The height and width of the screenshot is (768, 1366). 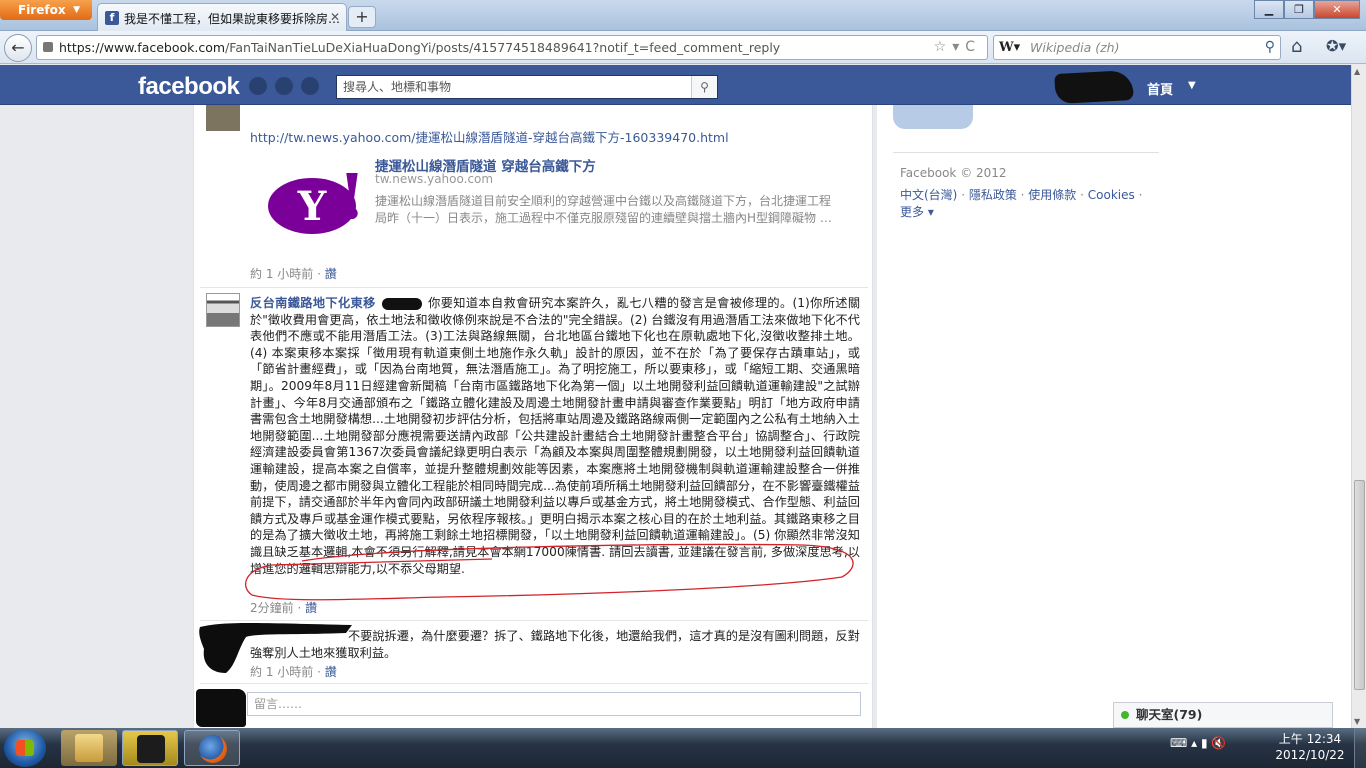 What do you see at coordinates (1296, 46) in the screenshot?
I see `home-icon: ⌂` at bounding box center [1296, 46].